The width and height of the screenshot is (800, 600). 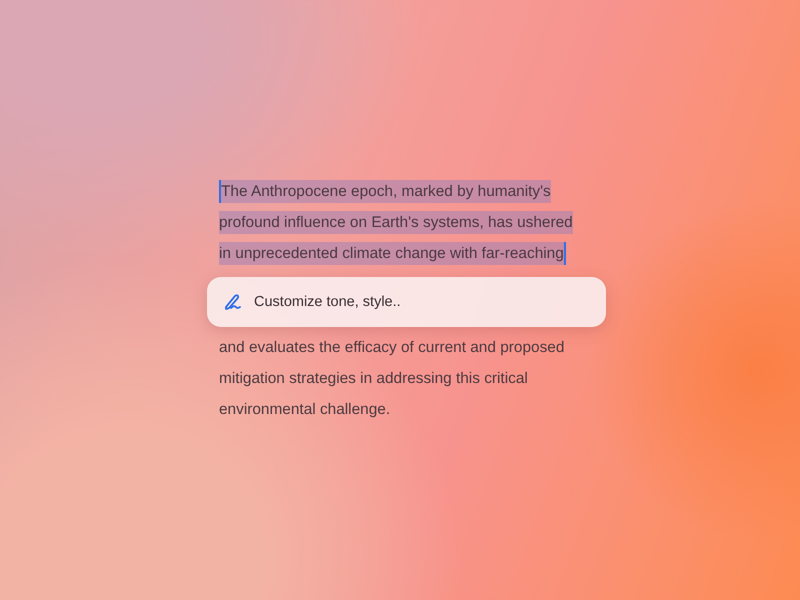 What do you see at coordinates (304, 410) in the screenshot?
I see `paragraph-line: environmental challenge.` at bounding box center [304, 410].